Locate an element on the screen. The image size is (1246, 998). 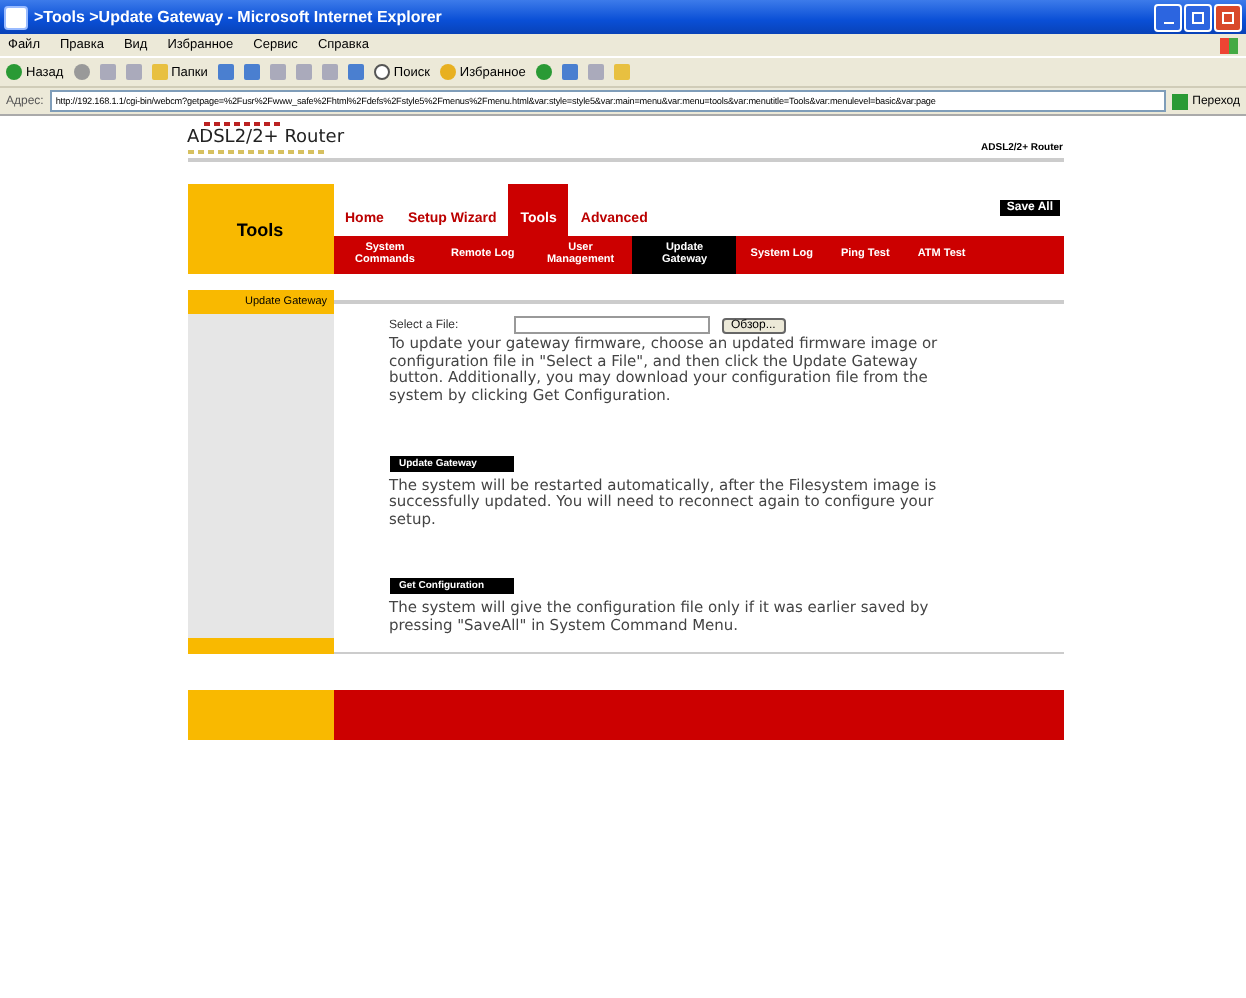
toolbar-icon is located at coordinates (355, 72).